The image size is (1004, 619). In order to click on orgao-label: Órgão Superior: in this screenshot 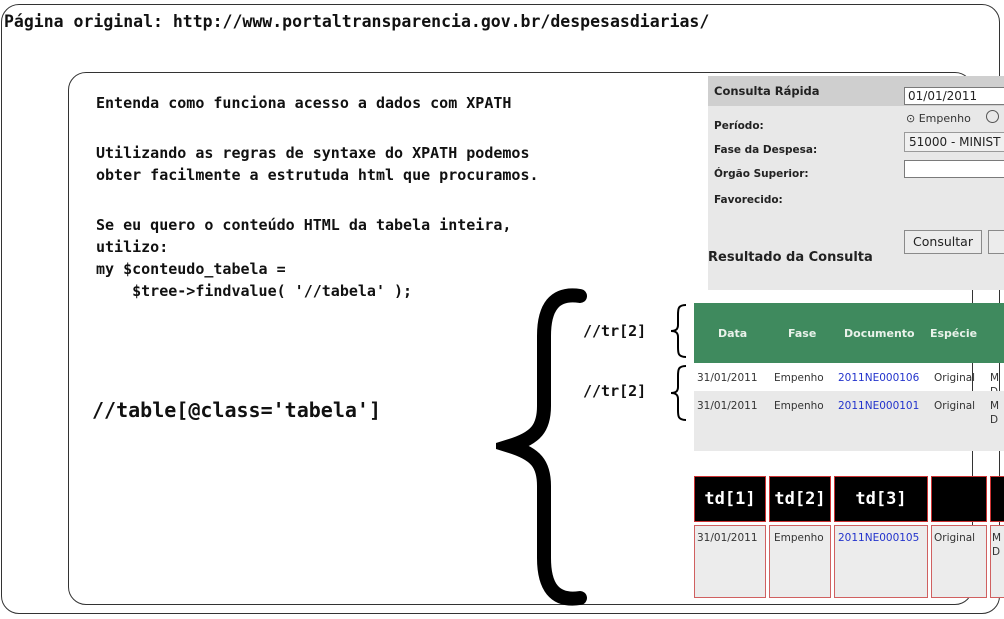, I will do `click(761, 174)`.